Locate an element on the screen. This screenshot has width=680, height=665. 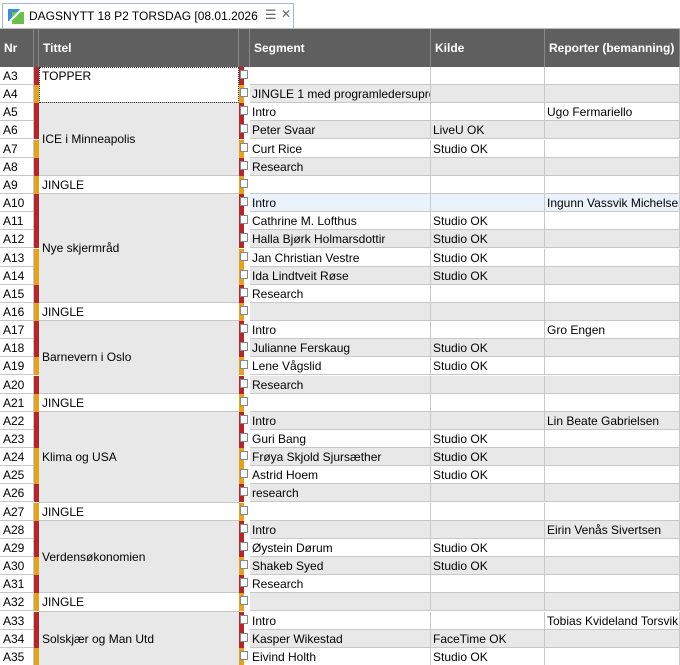
segment-cell: Eivind Holth is located at coordinates (340, 656).